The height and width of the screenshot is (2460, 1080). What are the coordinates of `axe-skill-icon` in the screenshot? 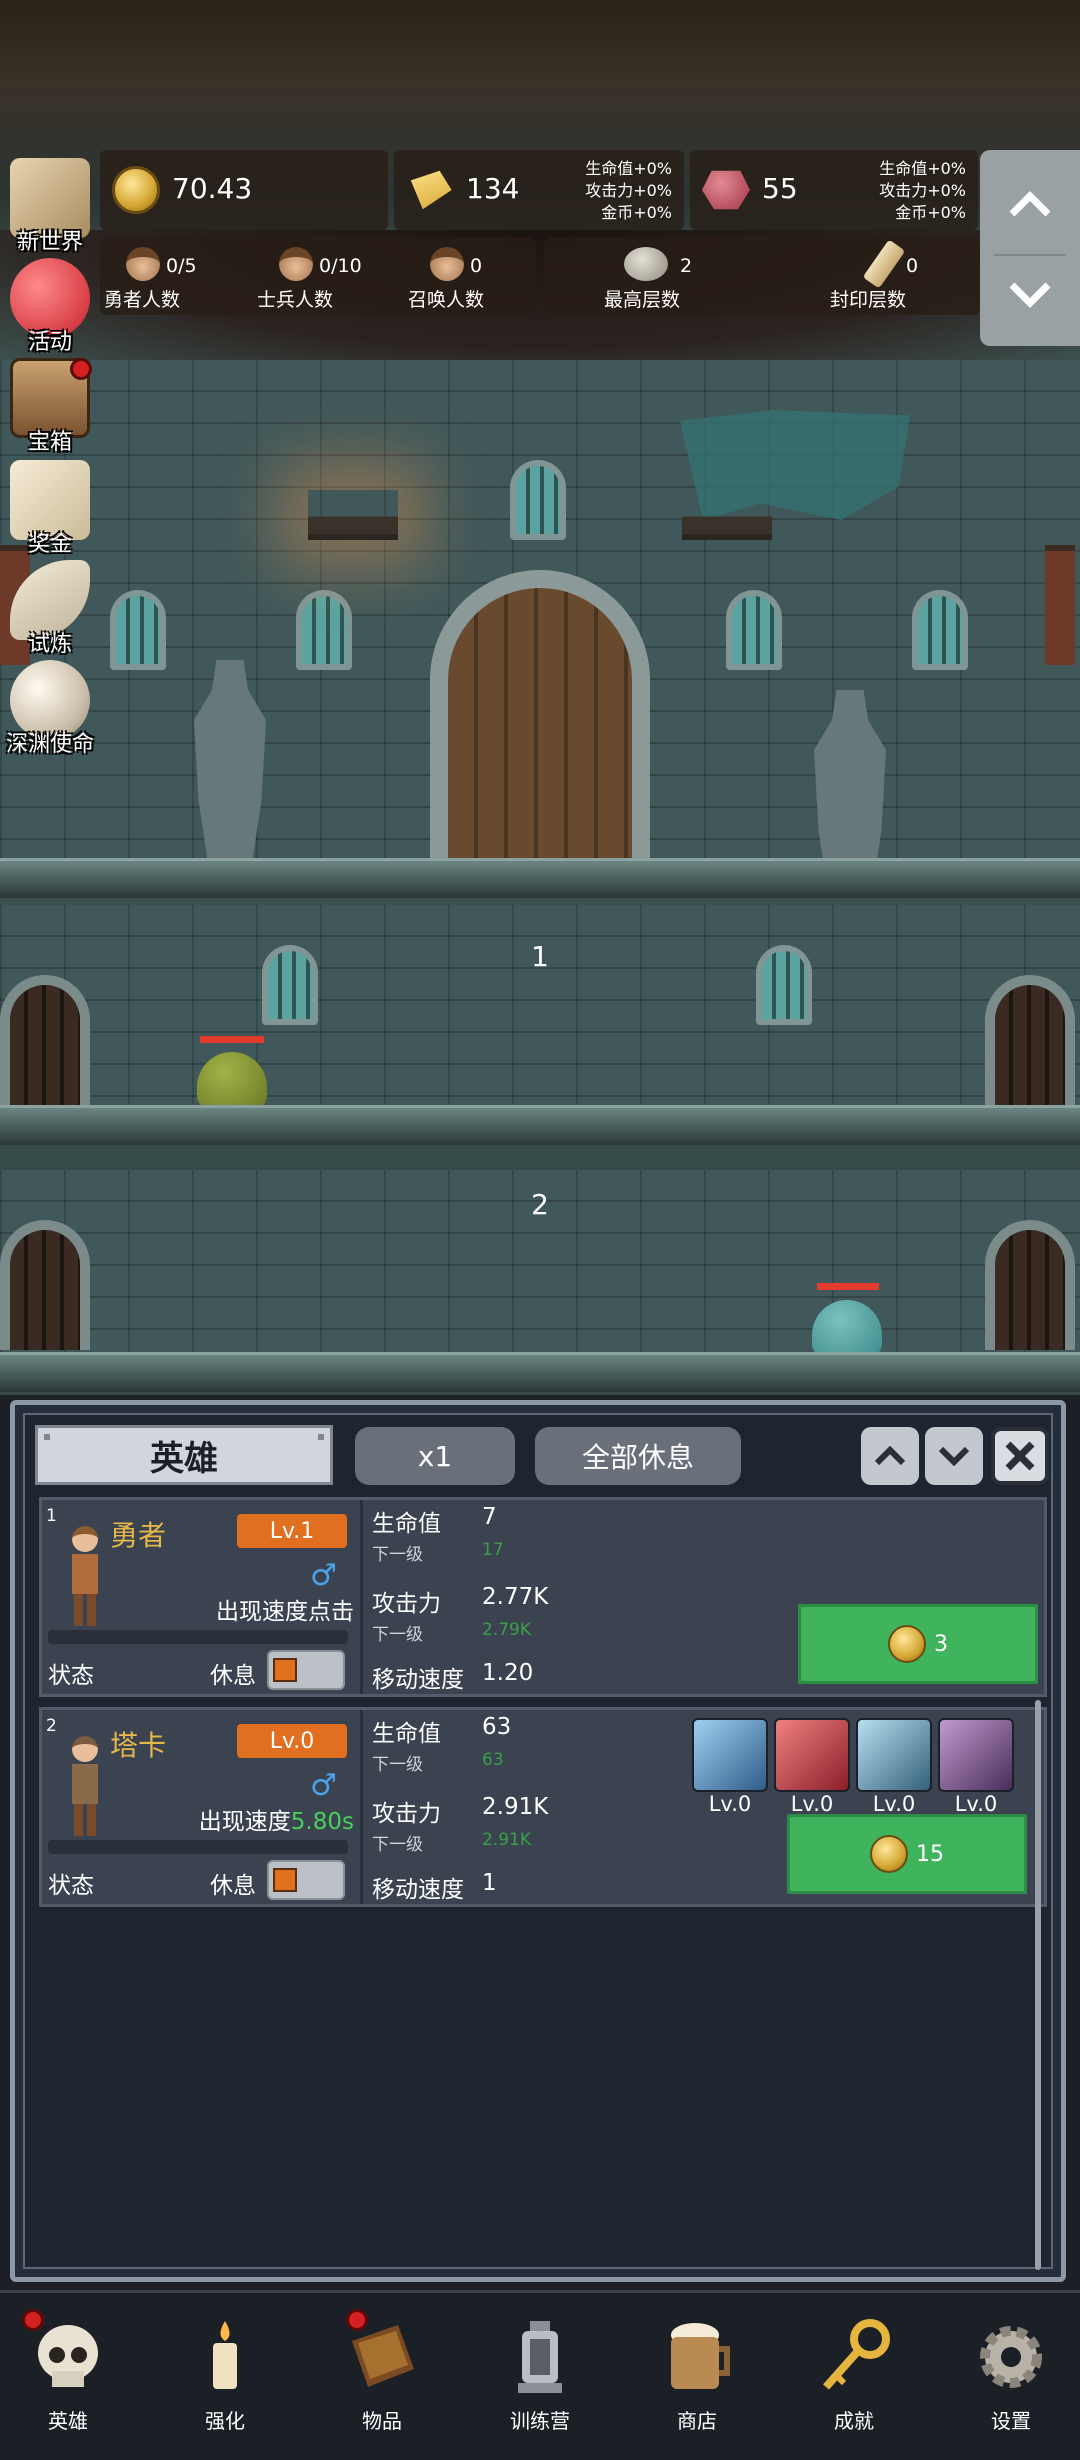 It's located at (812, 1755).